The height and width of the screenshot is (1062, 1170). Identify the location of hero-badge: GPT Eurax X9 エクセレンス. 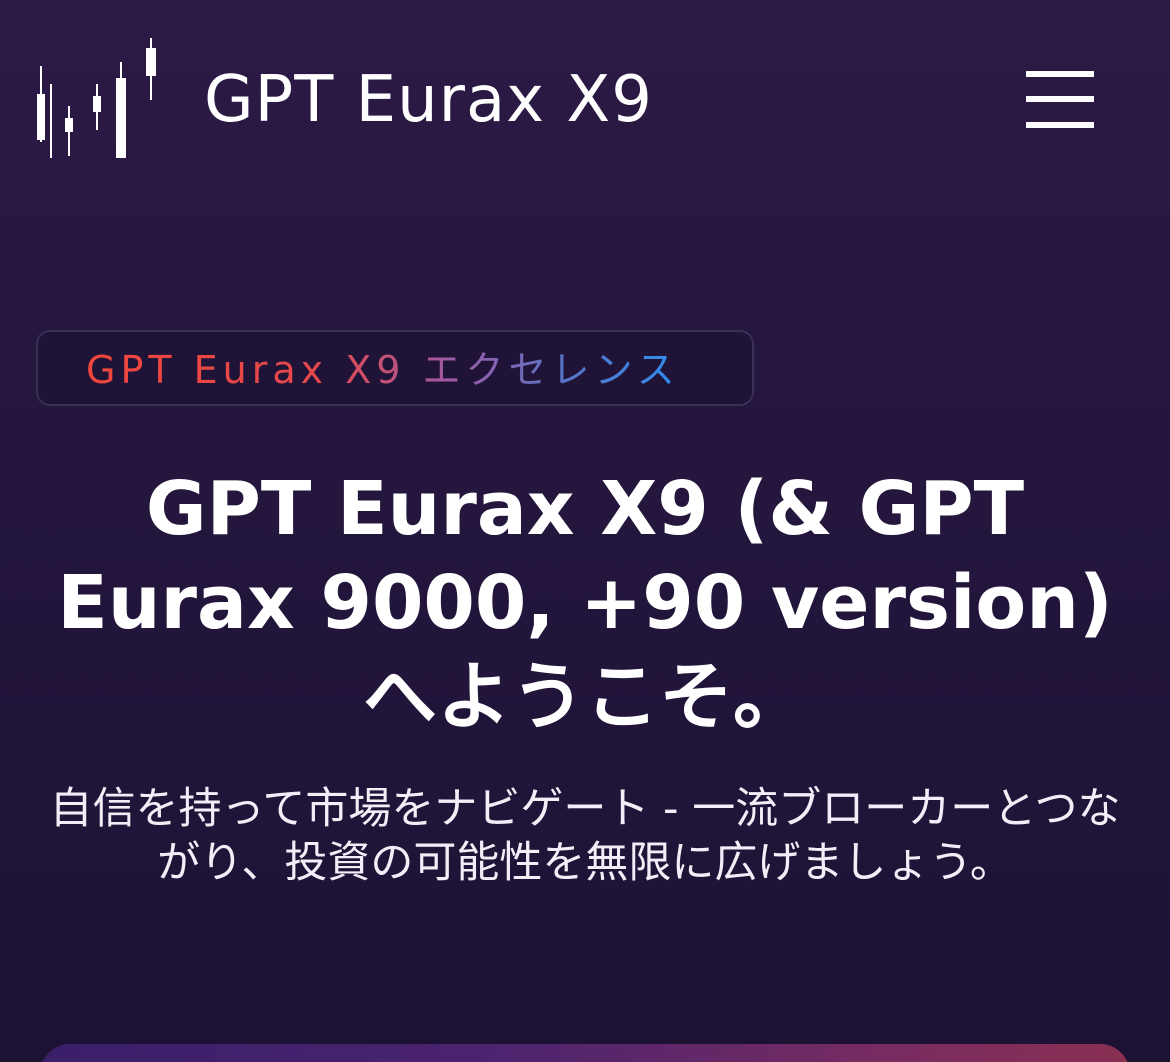
(395, 368).